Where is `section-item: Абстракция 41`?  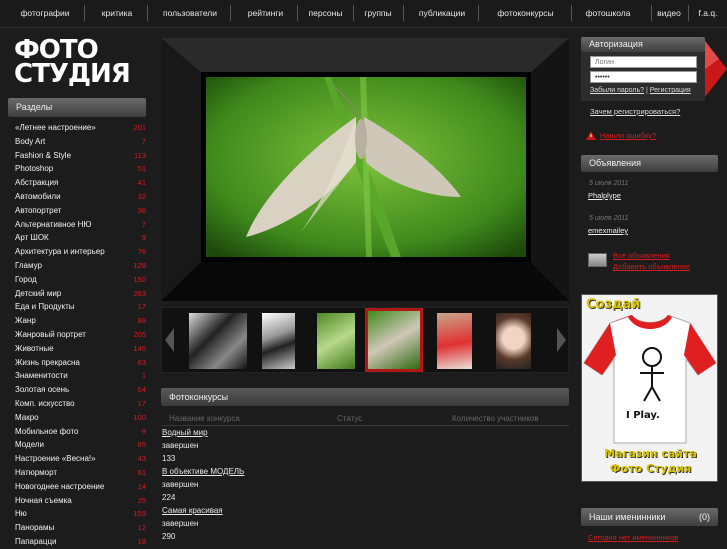 section-item: Абстракция 41 is located at coordinates (79, 183).